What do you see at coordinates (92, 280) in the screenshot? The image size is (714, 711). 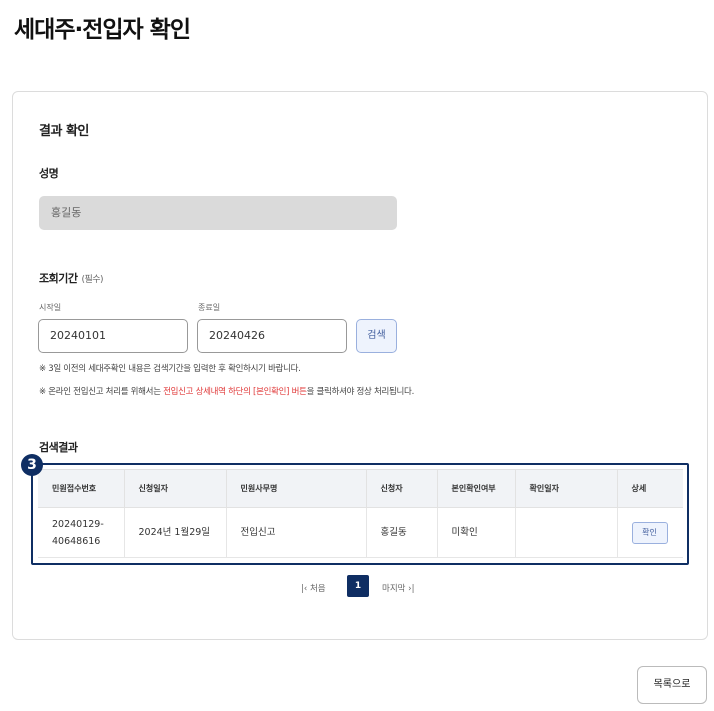 I see `required-hint: (필수)` at bounding box center [92, 280].